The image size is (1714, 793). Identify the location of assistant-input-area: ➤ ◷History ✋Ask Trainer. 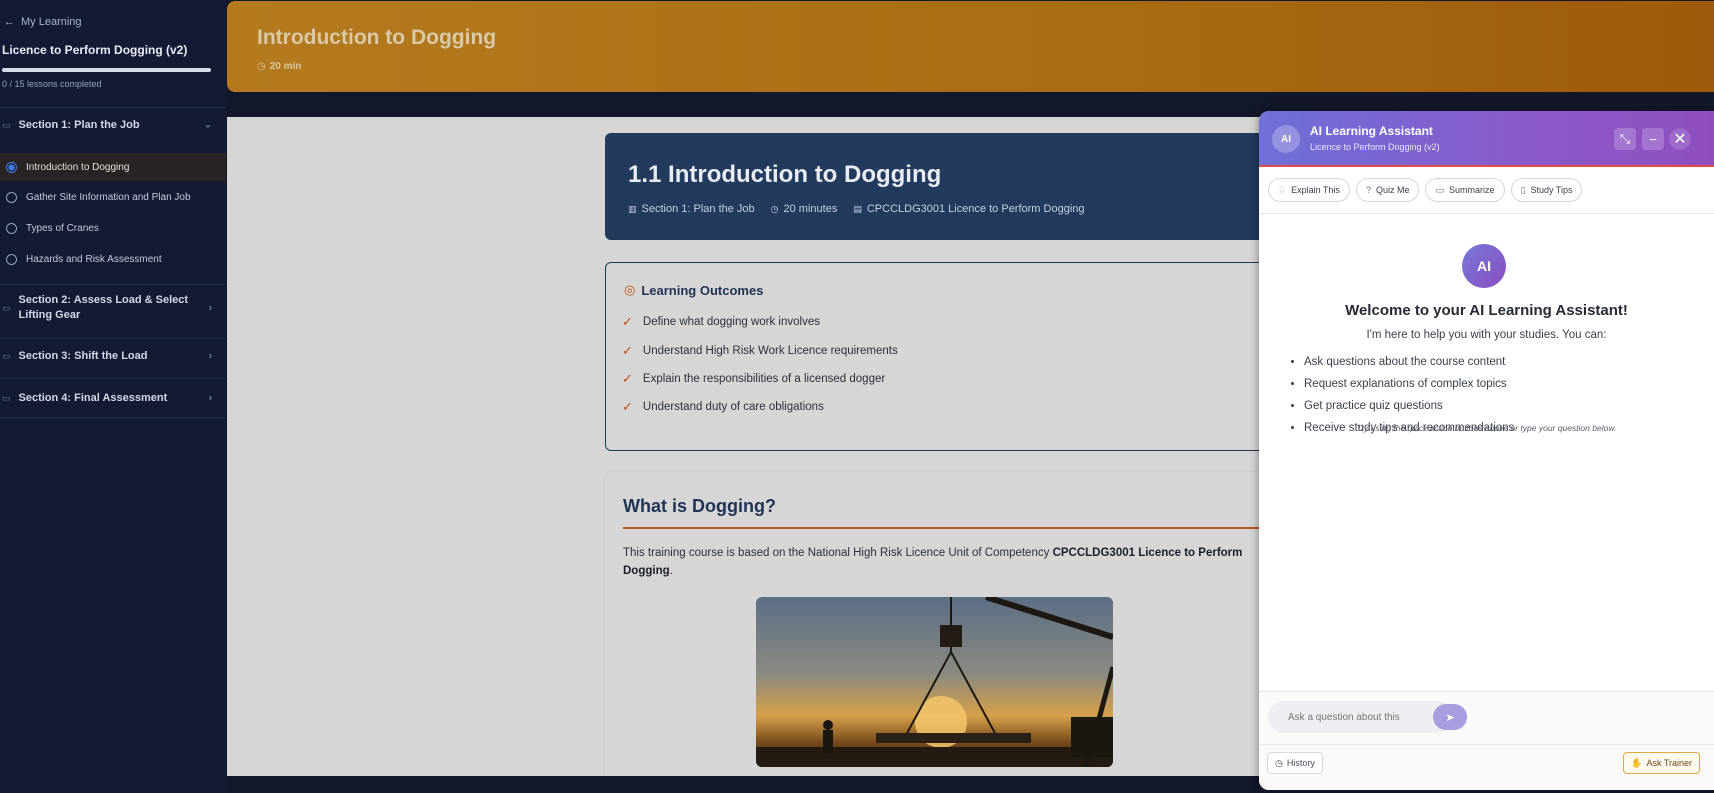
(1486, 740).